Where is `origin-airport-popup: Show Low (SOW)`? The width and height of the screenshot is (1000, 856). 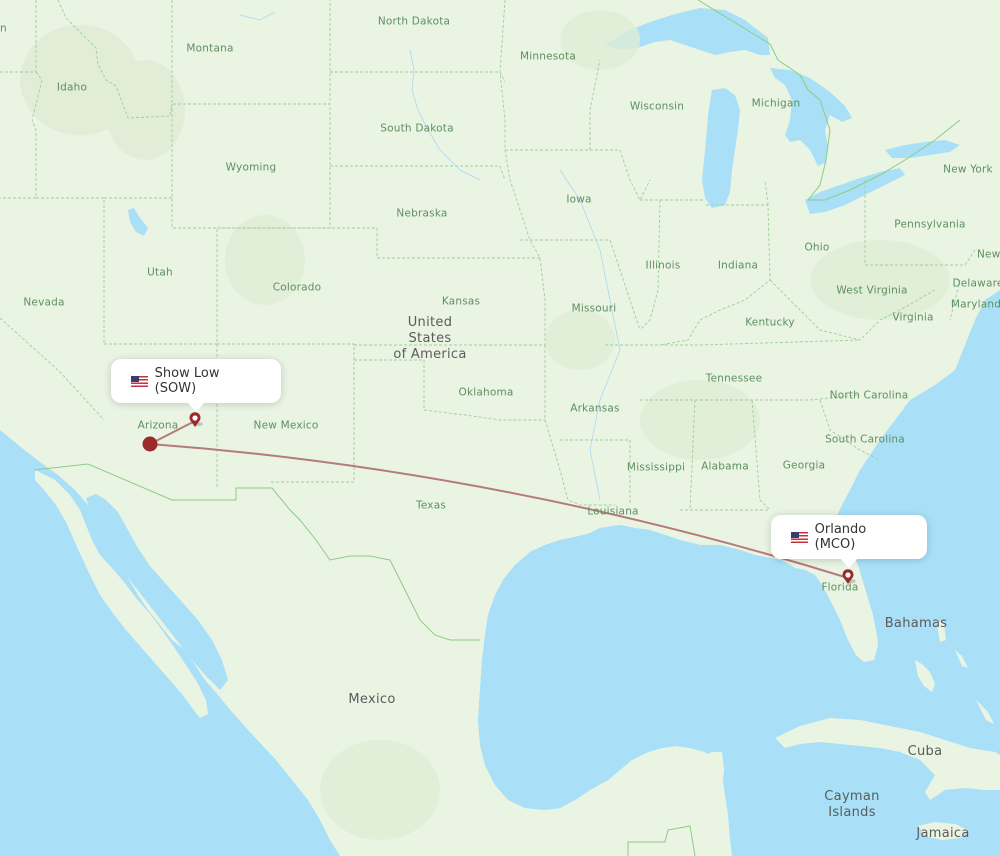
origin-airport-popup: Show Low (SOW) is located at coordinates (196, 385).